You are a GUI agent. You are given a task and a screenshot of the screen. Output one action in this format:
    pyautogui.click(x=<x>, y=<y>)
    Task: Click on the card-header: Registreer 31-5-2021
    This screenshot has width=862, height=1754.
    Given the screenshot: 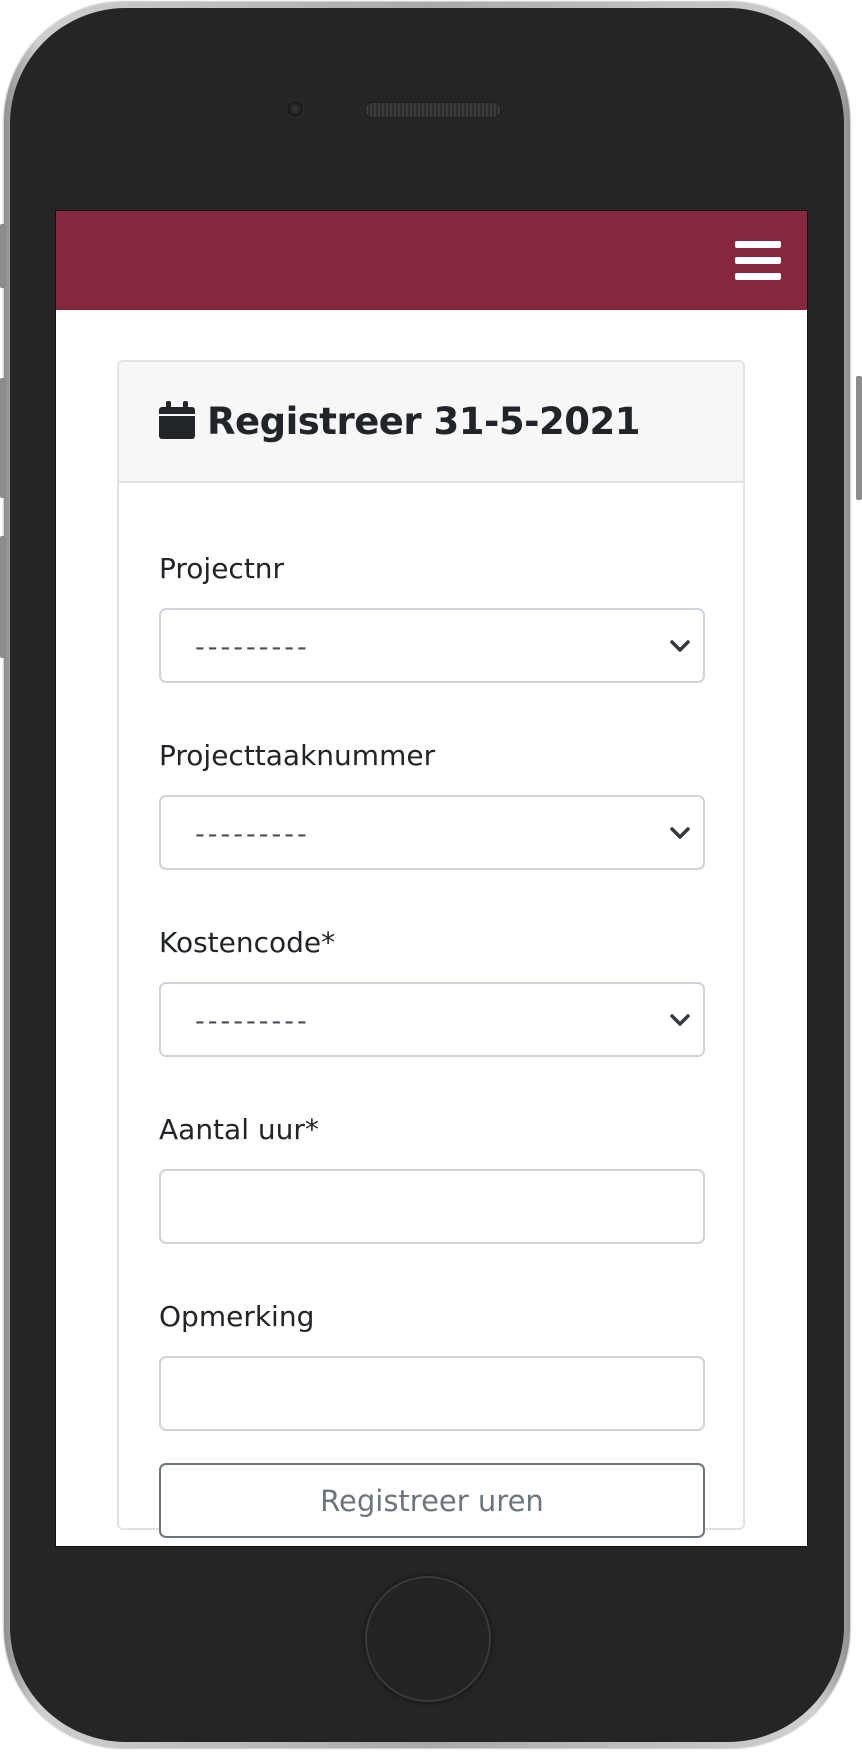 What is the action you would take?
    pyautogui.click(x=431, y=422)
    